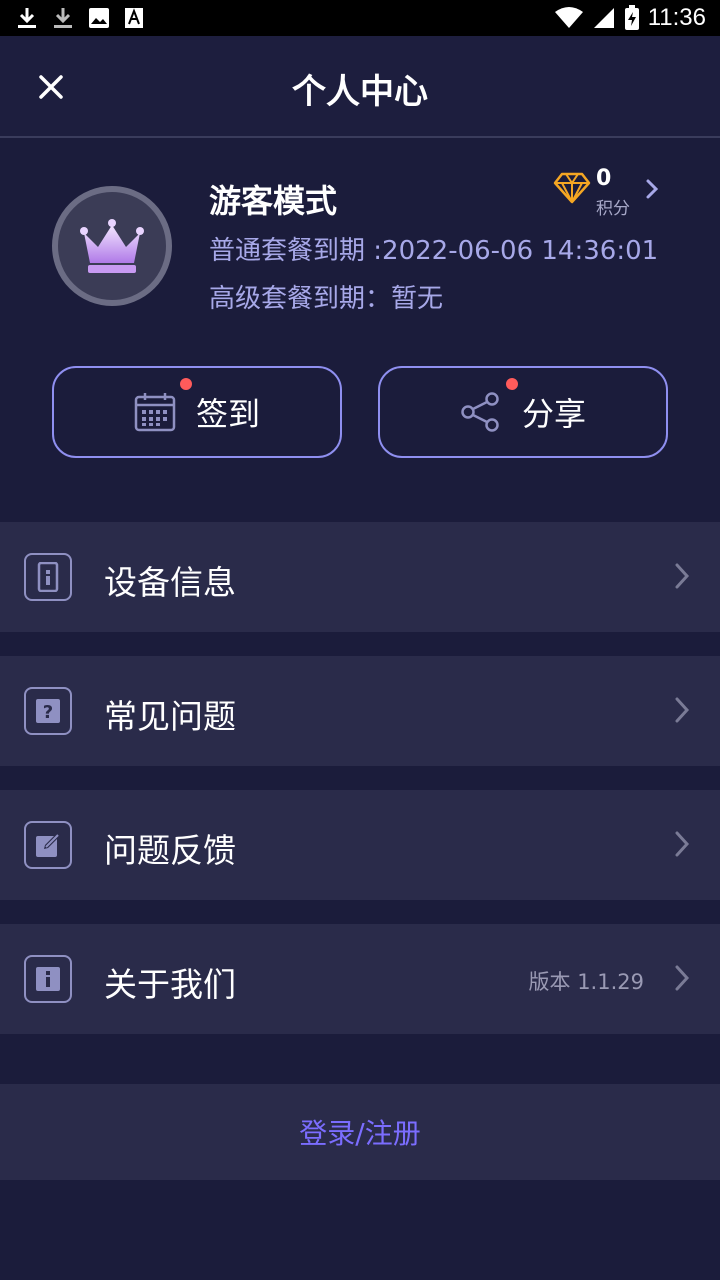  What do you see at coordinates (80, 18) in the screenshot?
I see `status-left-icons` at bounding box center [80, 18].